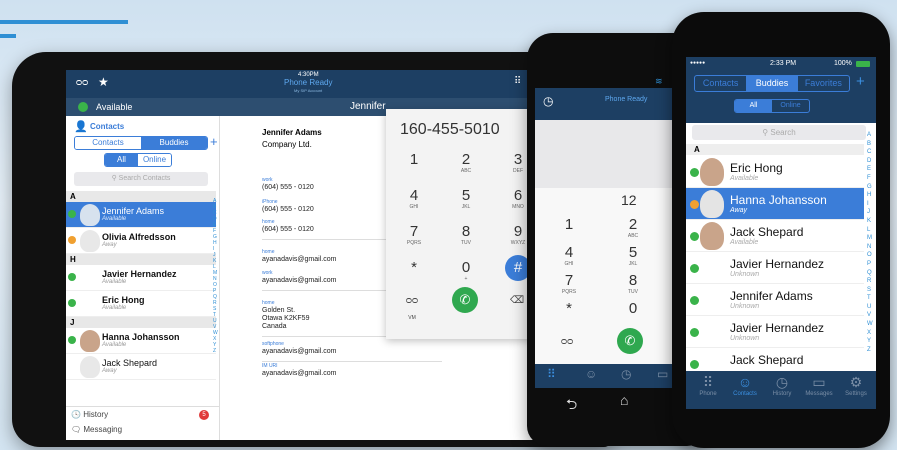 Image resolution: width=897 pixels, height=450 pixels. I want to click on tab-favorites: Favorites, so click(823, 83).